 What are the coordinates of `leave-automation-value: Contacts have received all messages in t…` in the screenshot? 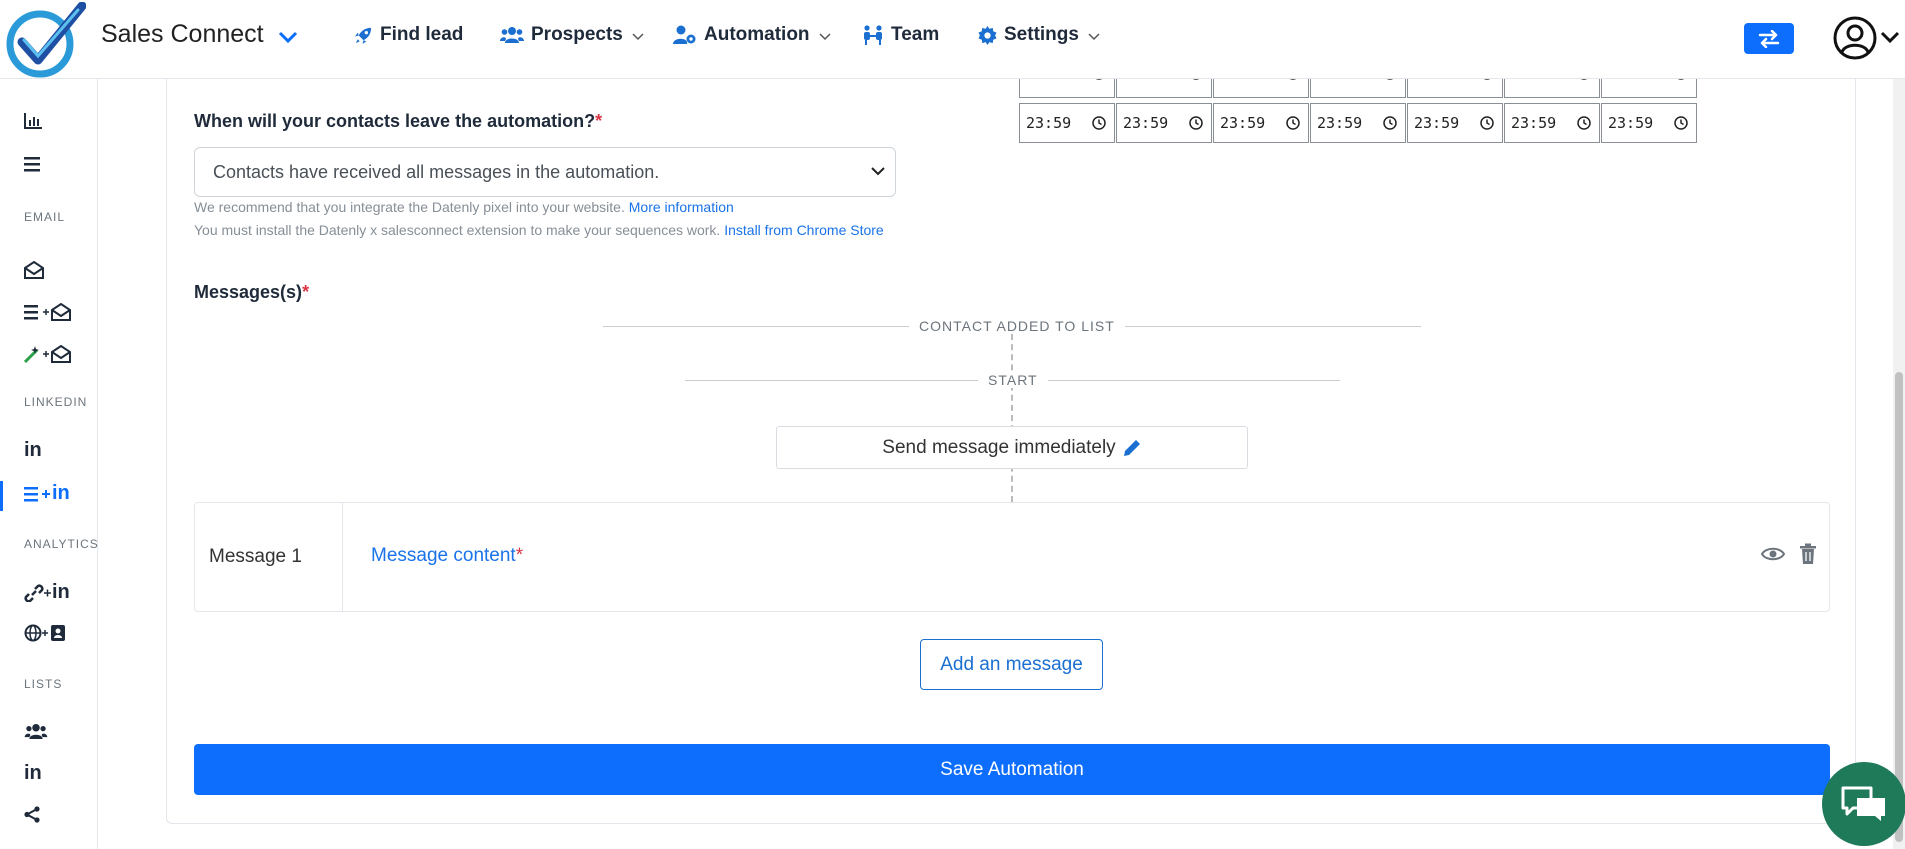 It's located at (436, 171).